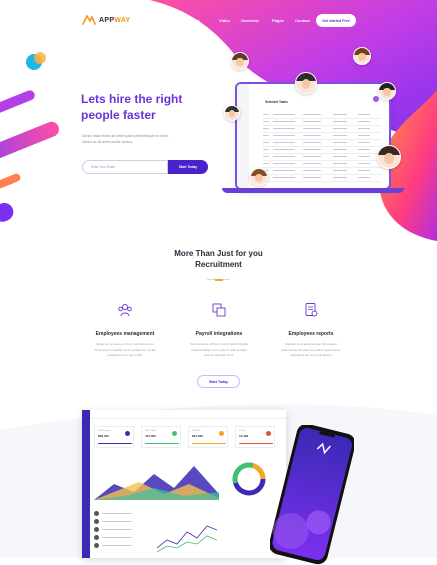 The width and height of the screenshot is (437, 565). What do you see at coordinates (150, 436) in the screenshot?
I see `kpi-value: 472,590` at bounding box center [150, 436].